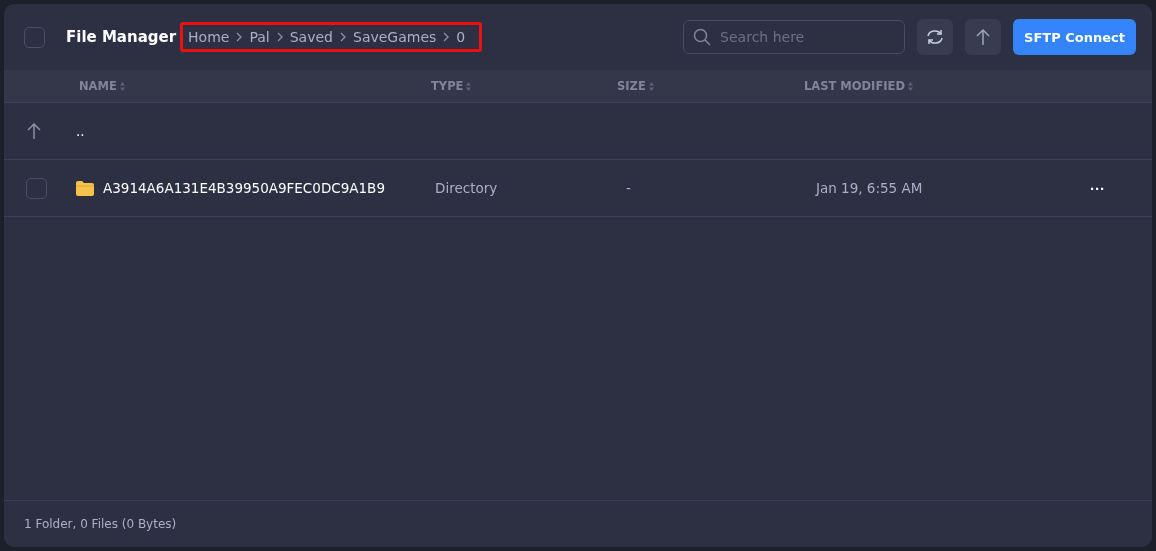 Image resolution: width=1156 pixels, height=551 pixels. I want to click on refresh-icon, so click(935, 37).